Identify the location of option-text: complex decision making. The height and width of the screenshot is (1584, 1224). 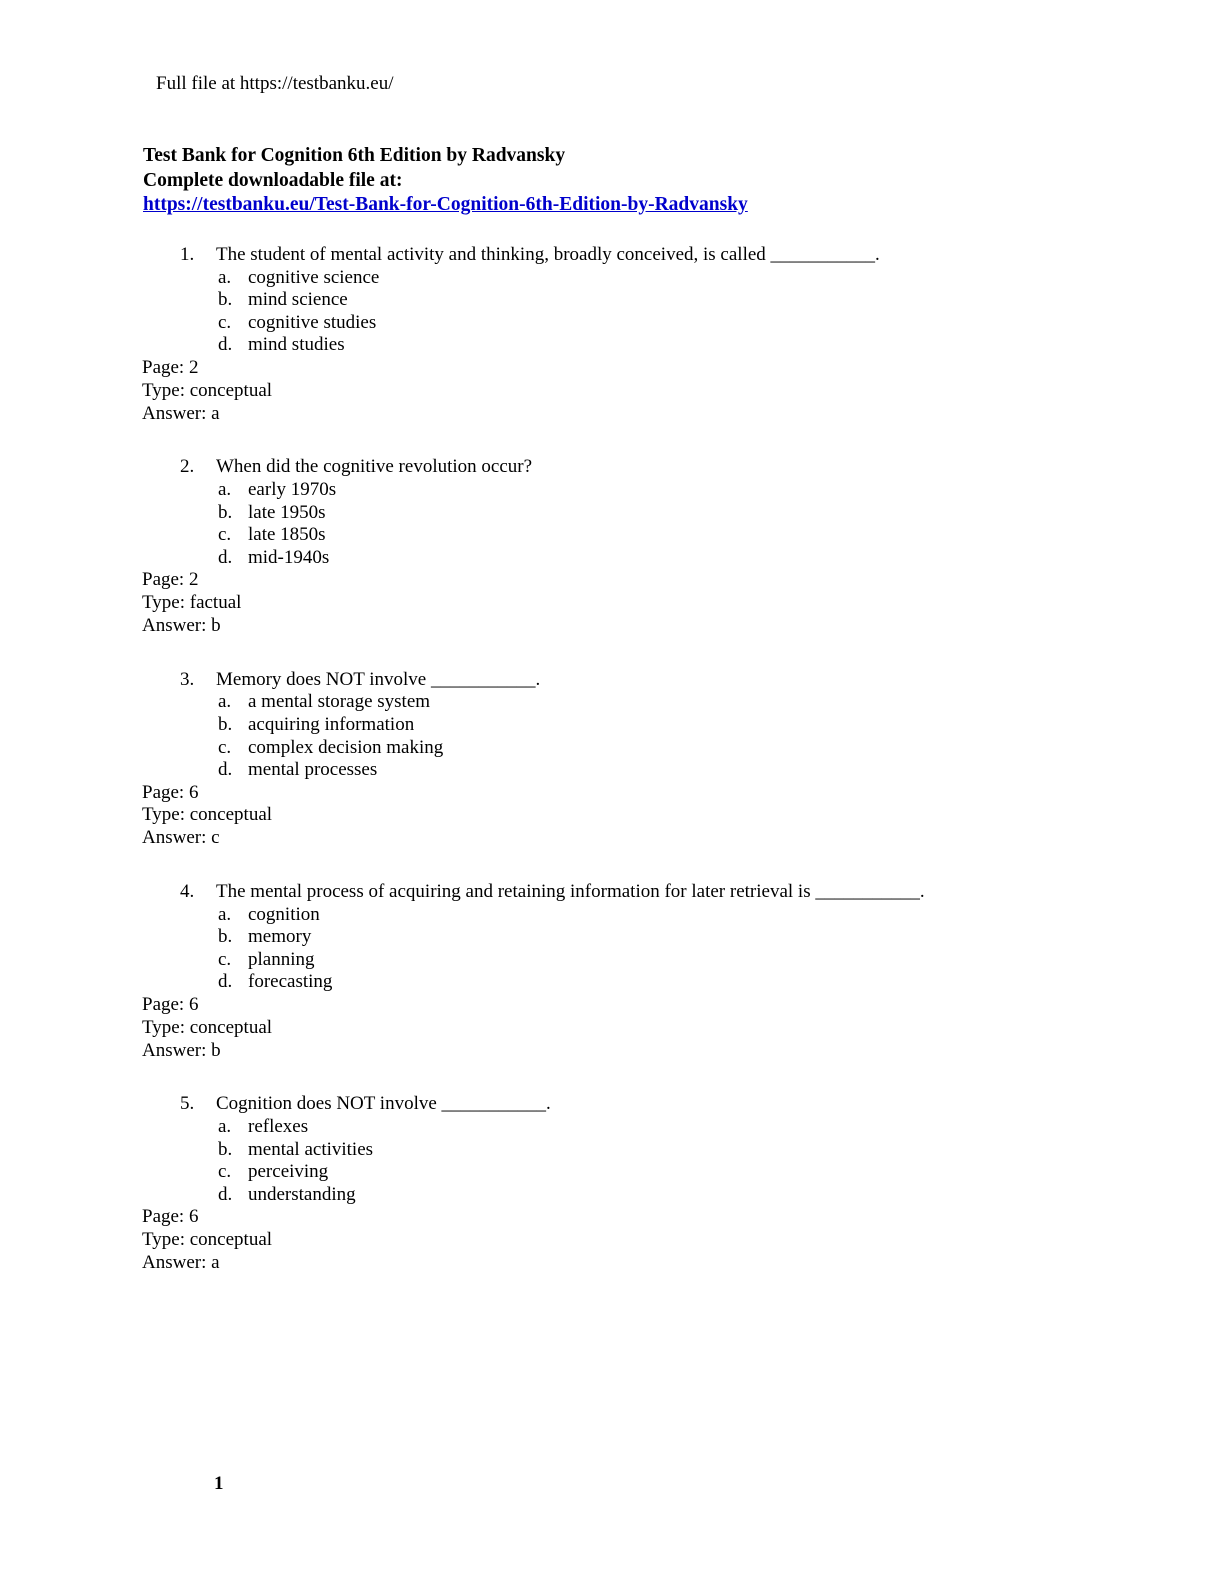
(346, 747).